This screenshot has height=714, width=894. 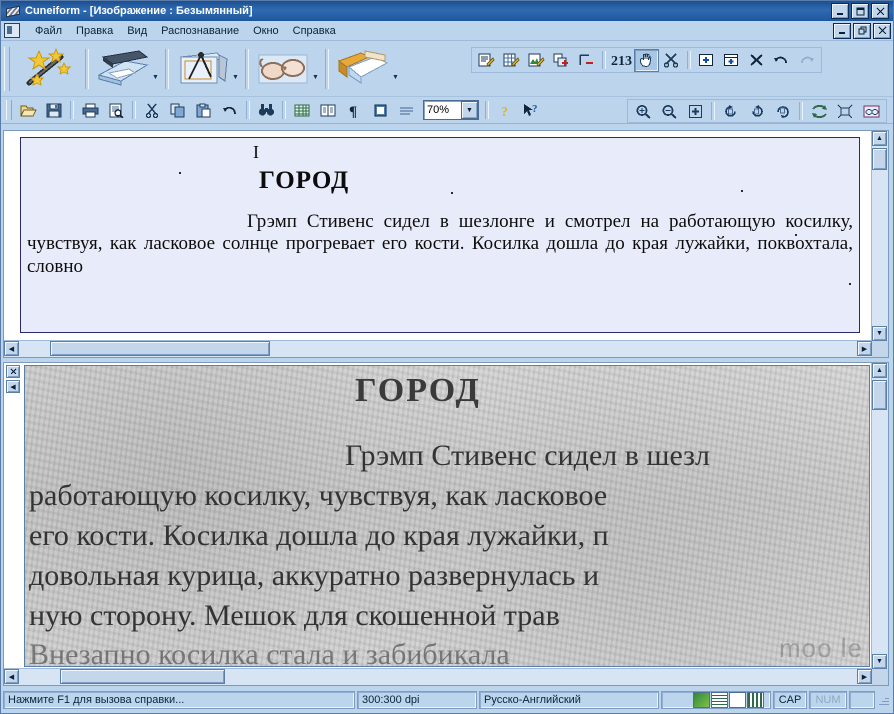 What do you see at coordinates (505, 110) in the screenshot?
I see `help-button: ?` at bounding box center [505, 110].